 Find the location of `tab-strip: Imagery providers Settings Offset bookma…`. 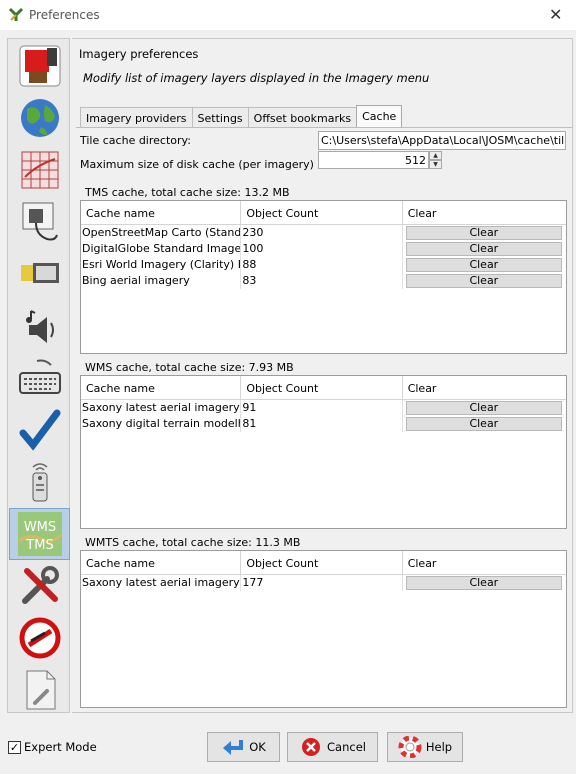

tab-strip: Imagery providers Settings Offset bookma… is located at coordinates (241, 116).